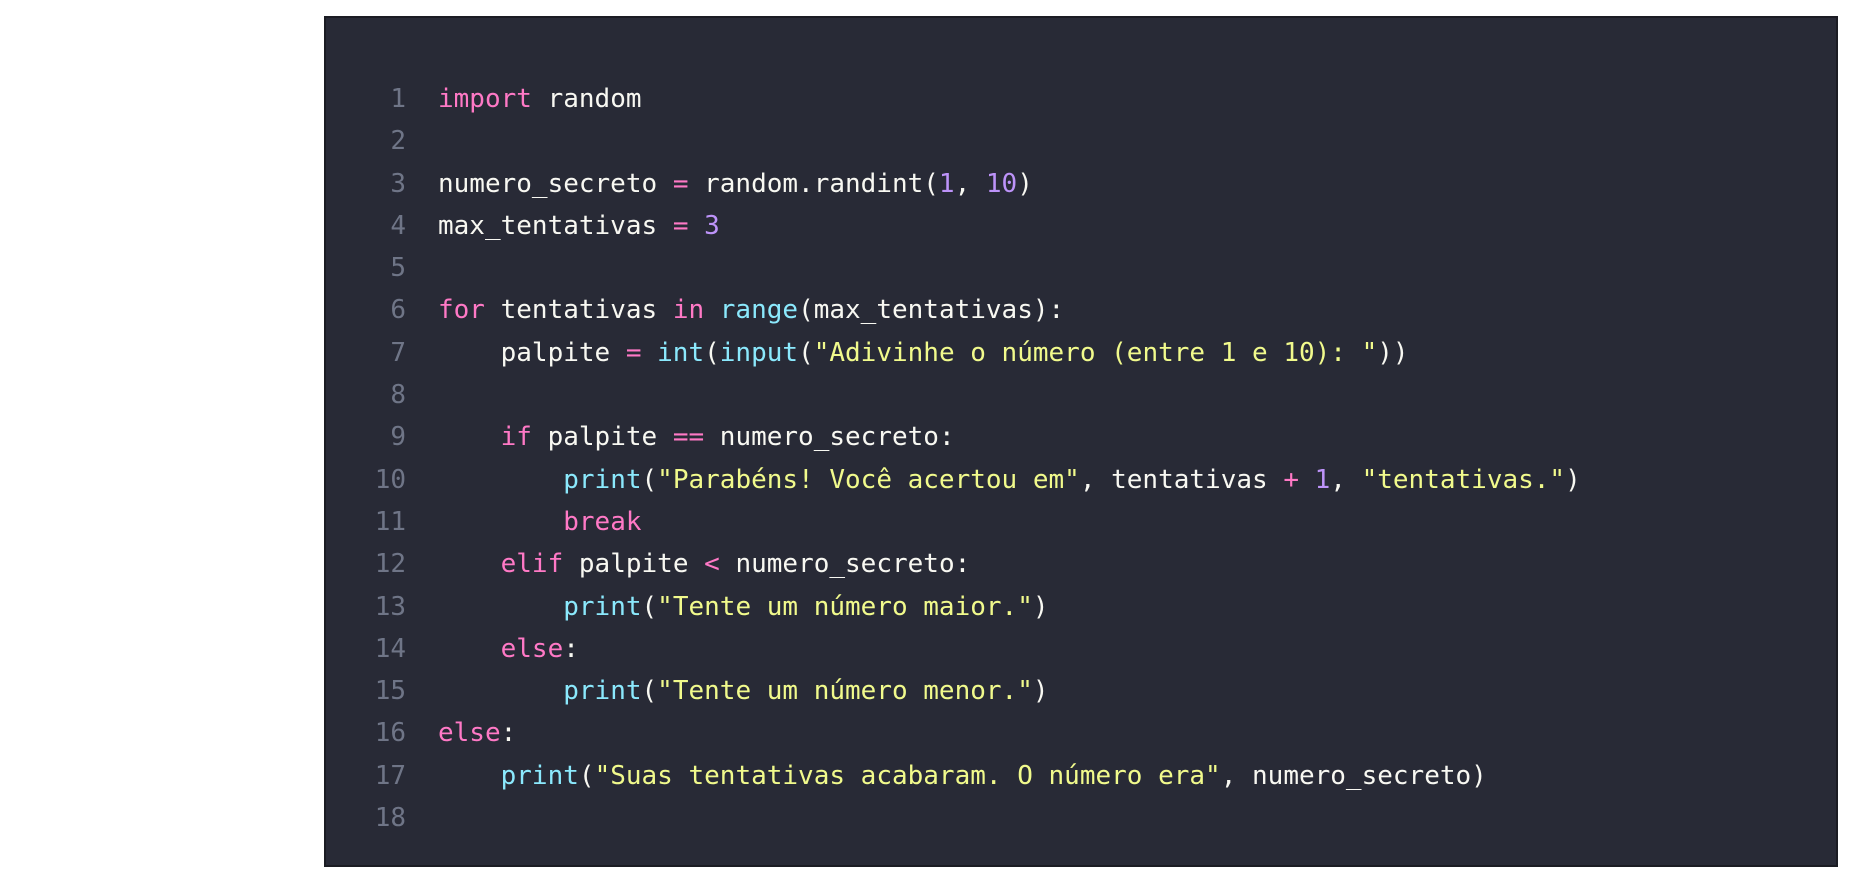  Describe the element at coordinates (390, 606) in the screenshot. I see `line-number: 13` at that location.